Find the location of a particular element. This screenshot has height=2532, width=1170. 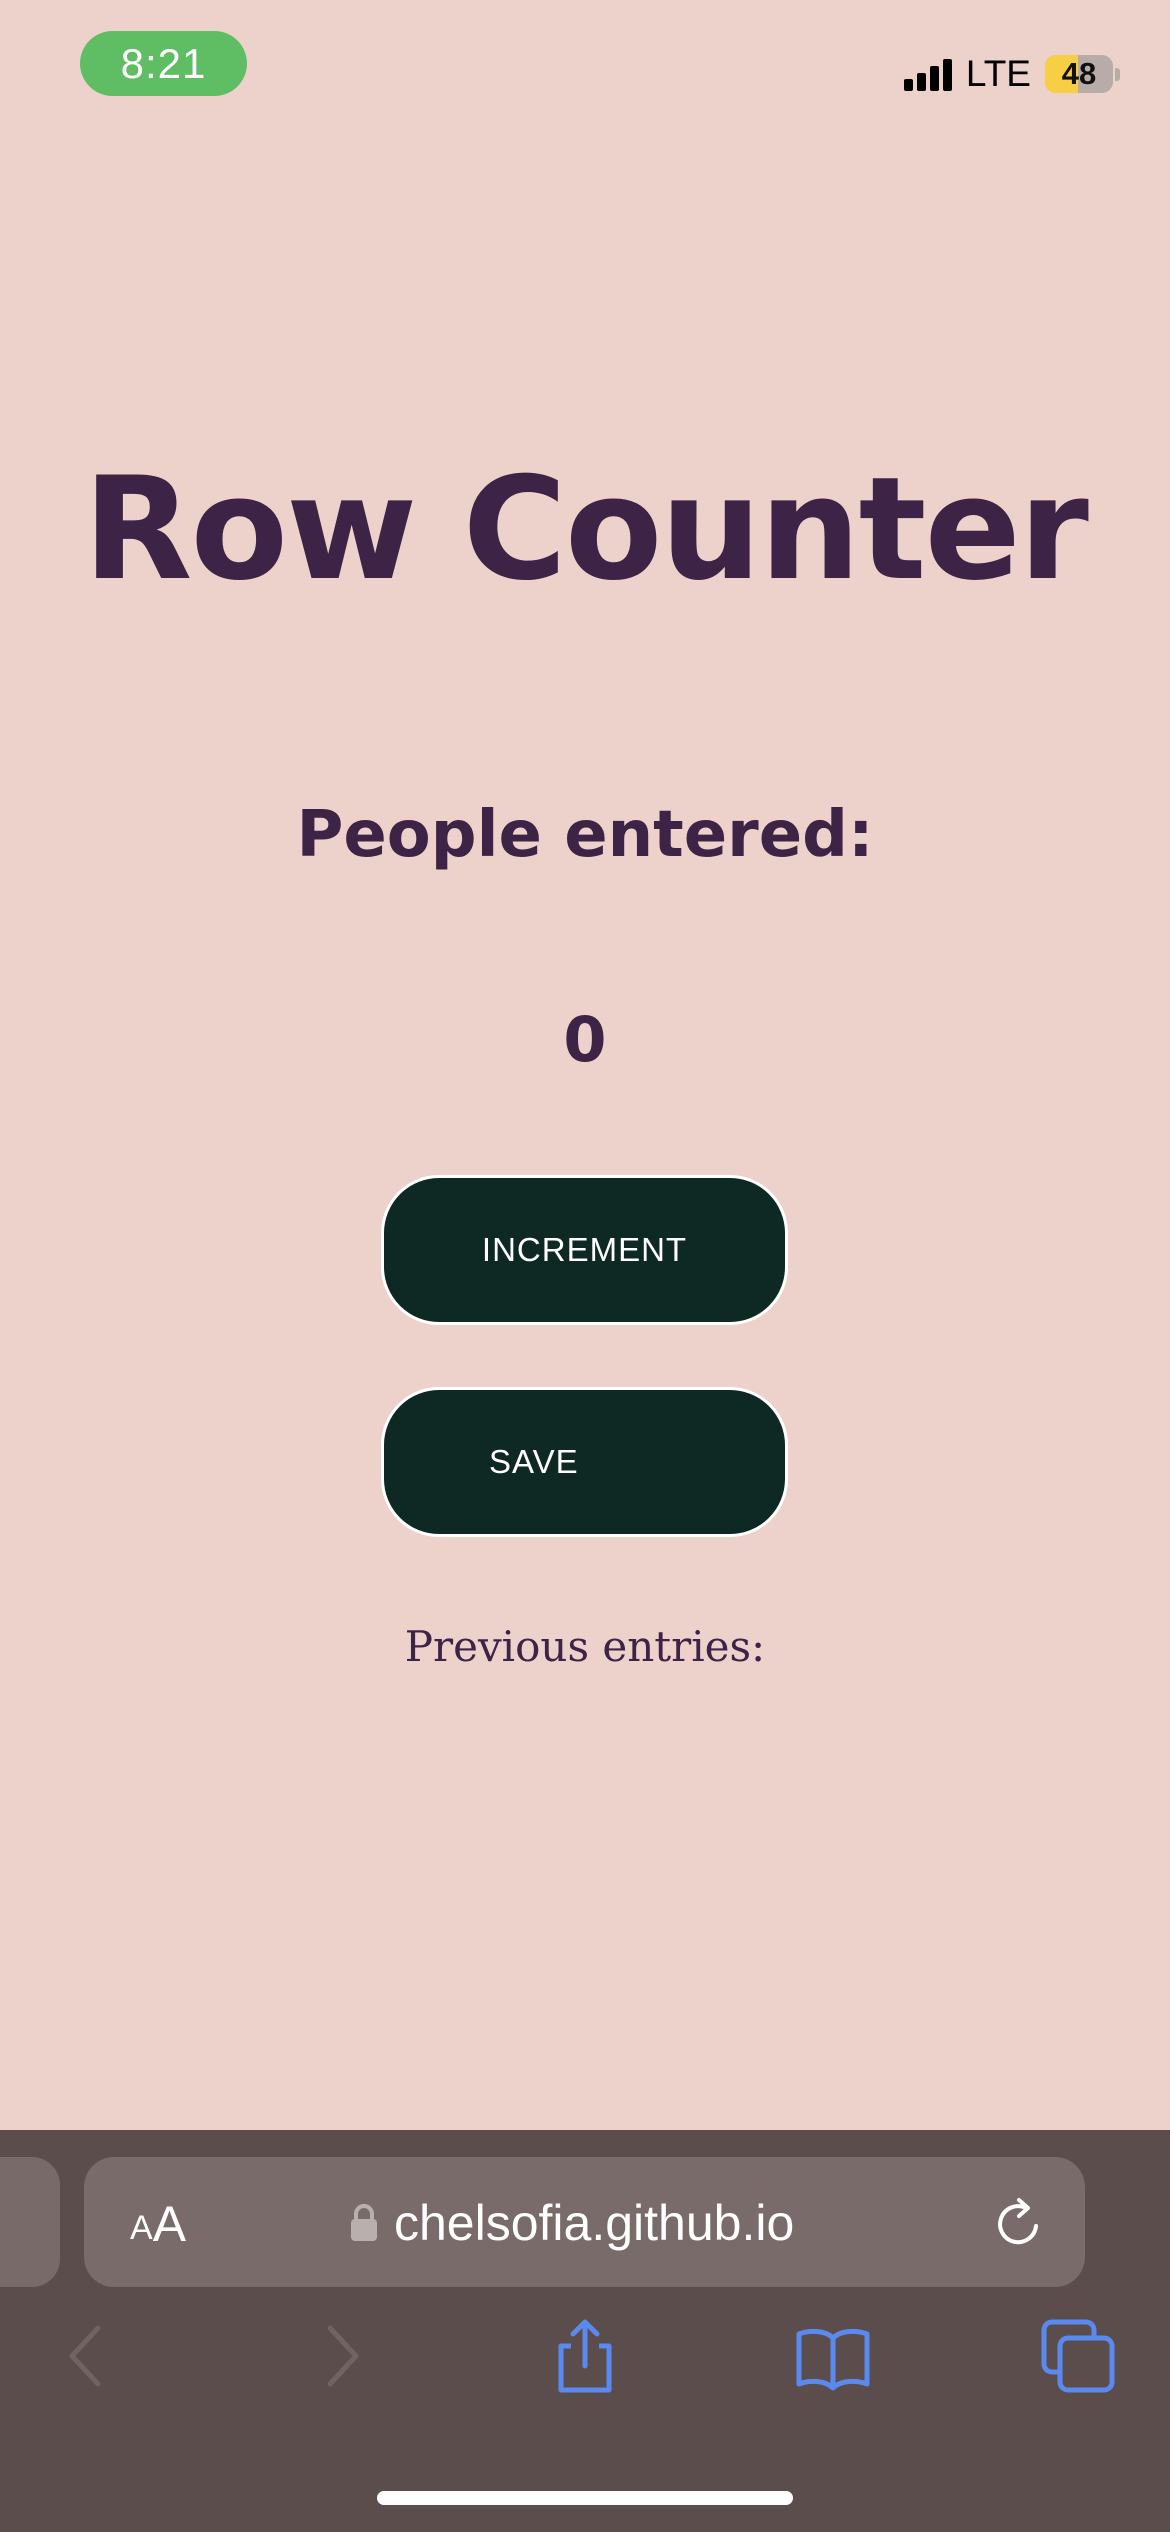

status-time: 8:21 is located at coordinates (163, 63).